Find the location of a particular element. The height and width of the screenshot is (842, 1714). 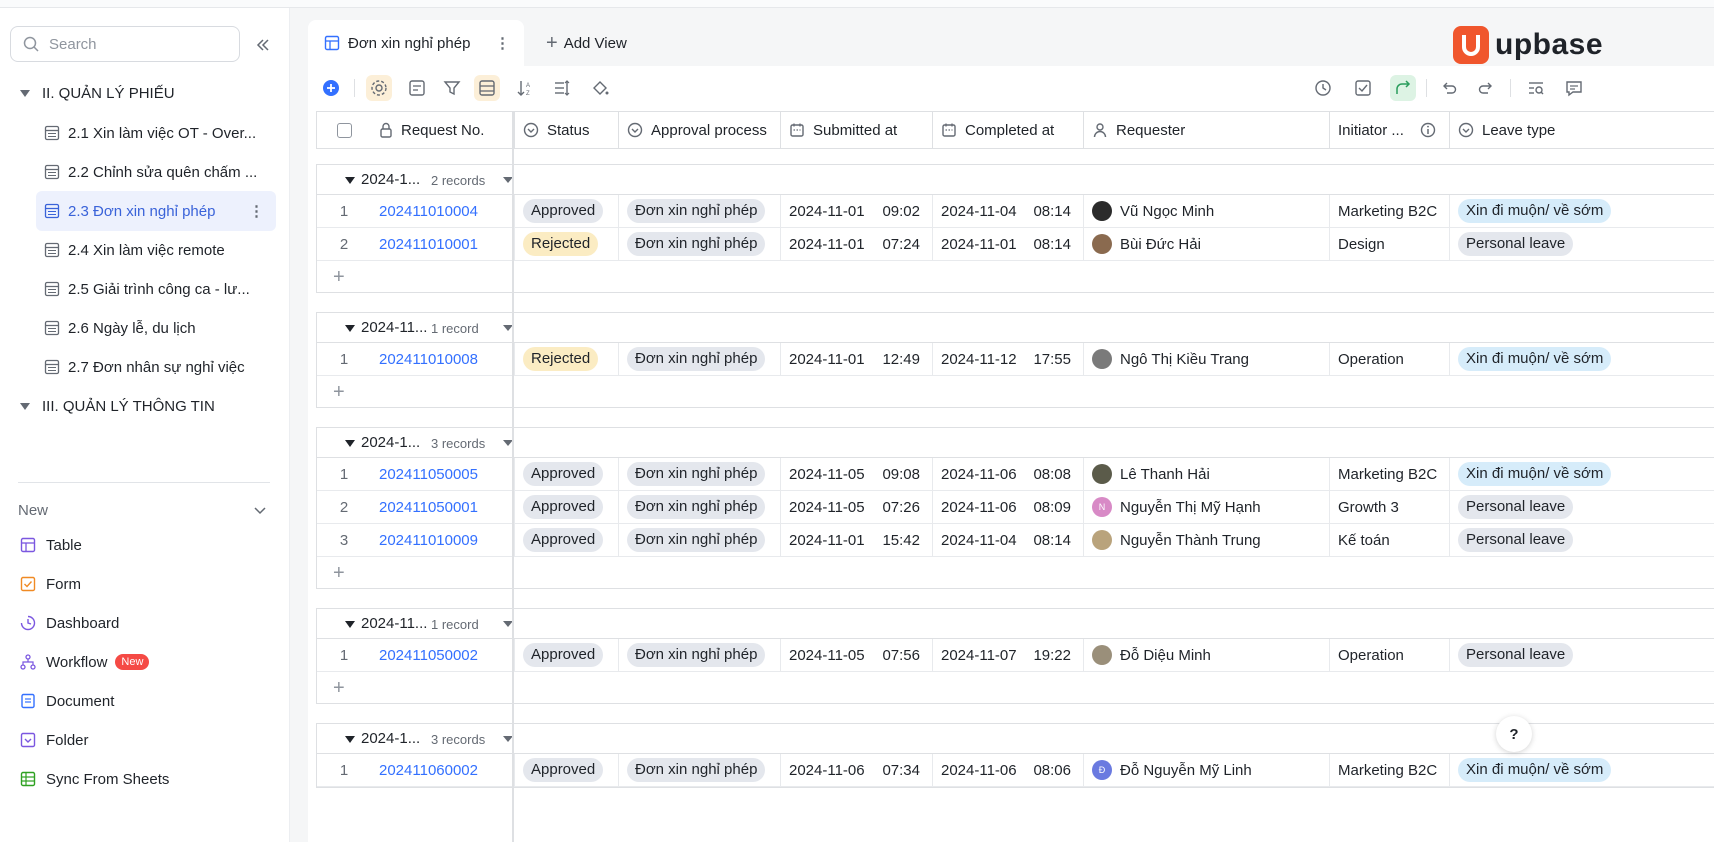

requester-cell: Nguyễn Thành Trung is located at coordinates (1207, 540).